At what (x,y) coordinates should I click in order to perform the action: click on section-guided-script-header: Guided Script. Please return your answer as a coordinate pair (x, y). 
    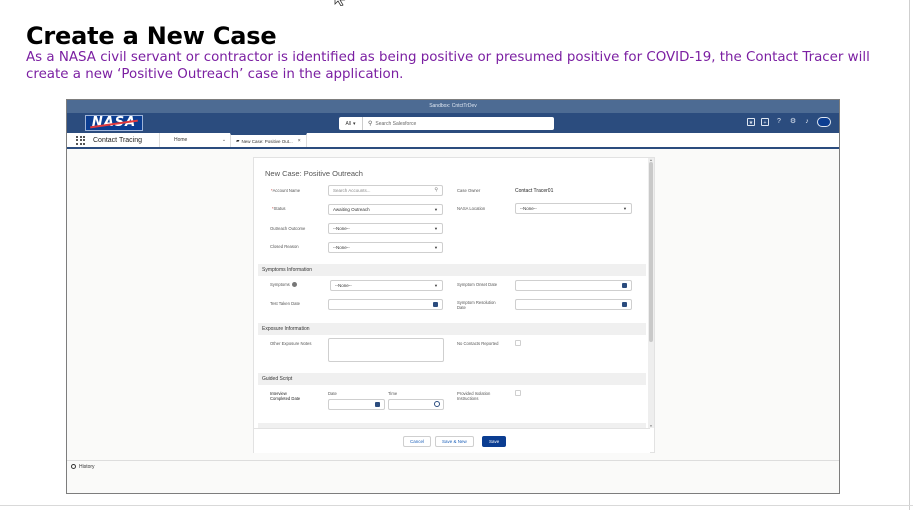
    Looking at the image, I should click on (452, 379).